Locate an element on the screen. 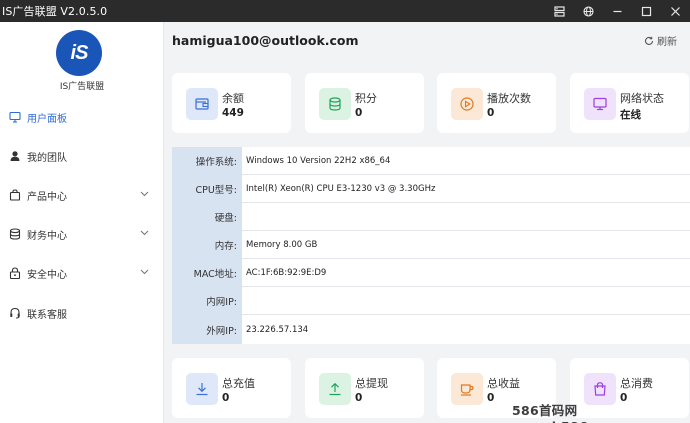 Image resolution: width=690 pixels, height=423 pixels. table-row: 内存: Memory 8.00 GB is located at coordinates (431, 244).